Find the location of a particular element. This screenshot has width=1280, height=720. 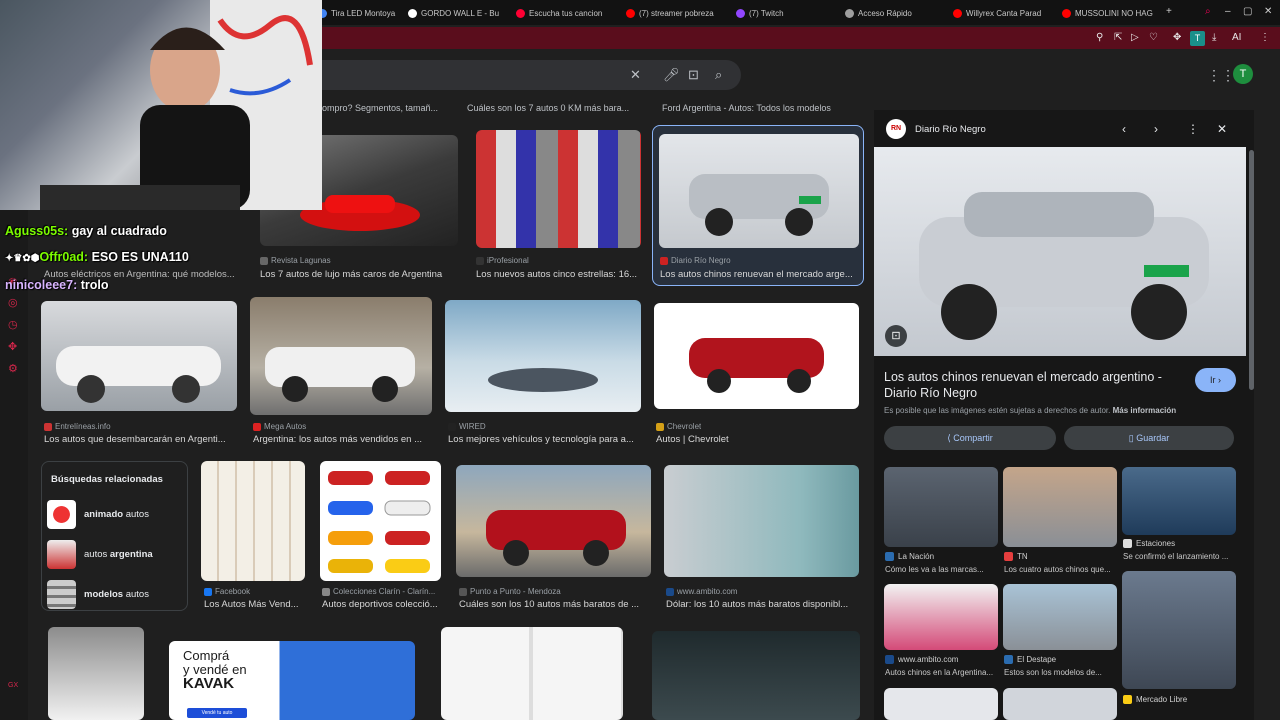

clear-search-icon: ✕ is located at coordinates (635, 75).